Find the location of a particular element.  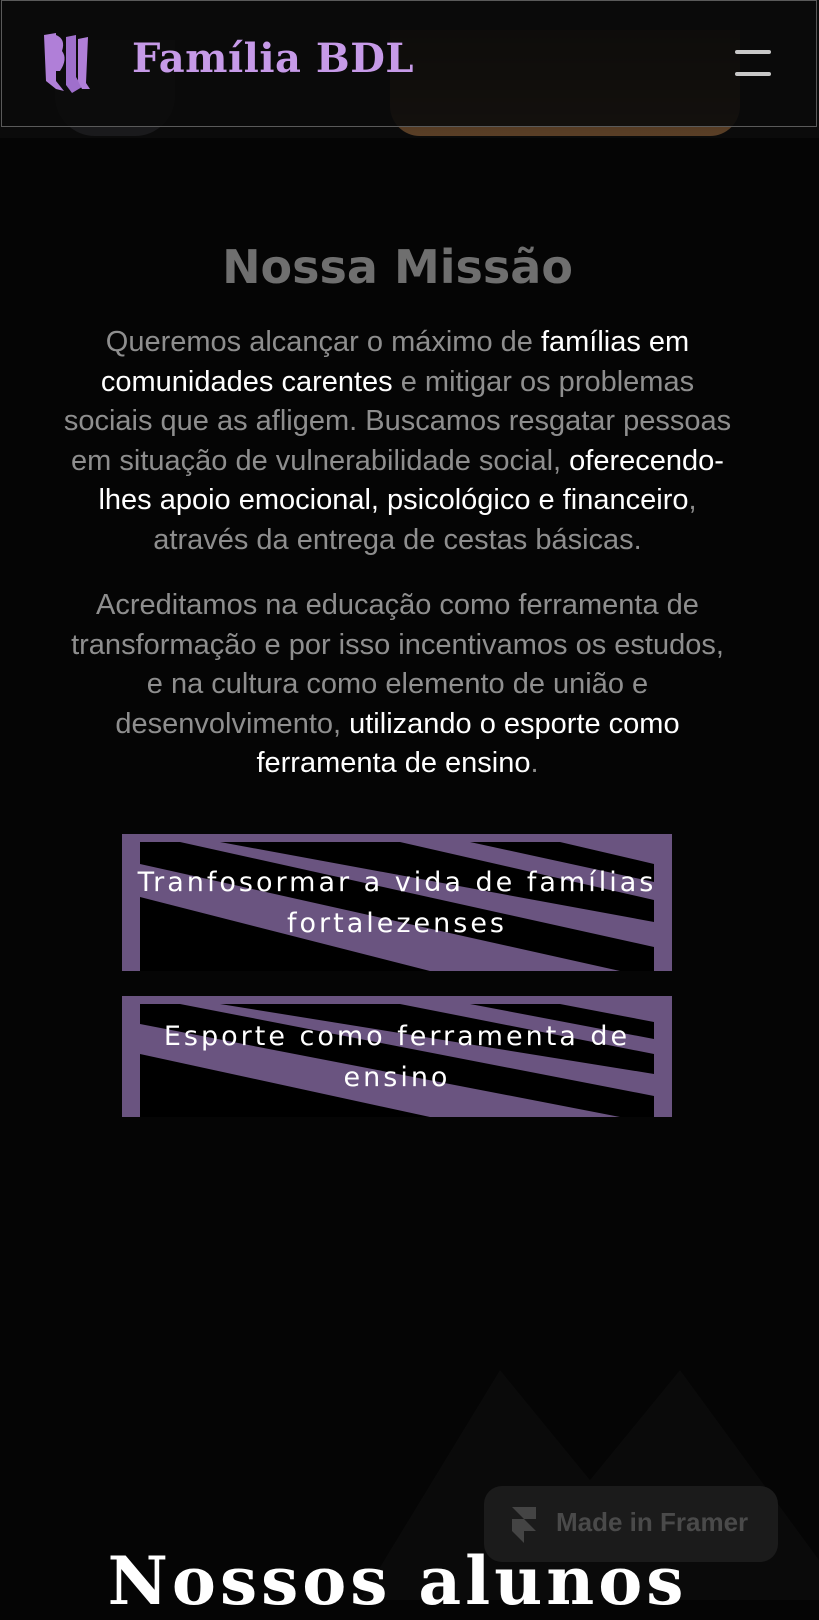

mission-title: Nossa Missão is located at coordinates (397, 267).